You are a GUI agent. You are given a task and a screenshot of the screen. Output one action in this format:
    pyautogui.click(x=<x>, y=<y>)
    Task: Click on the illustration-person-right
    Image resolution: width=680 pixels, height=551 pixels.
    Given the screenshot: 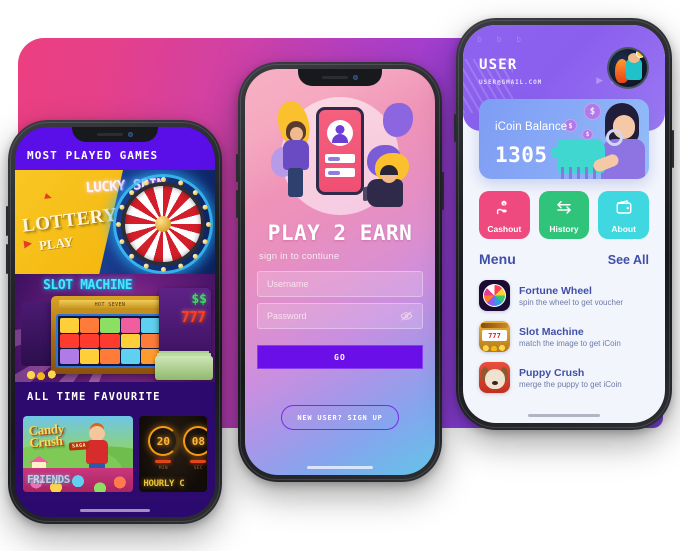 What is the action you would take?
    pyautogui.click(x=387, y=188)
    